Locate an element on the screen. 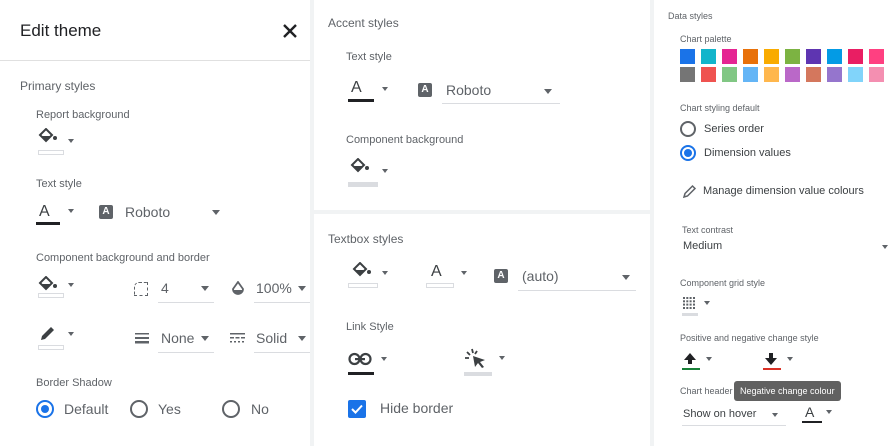 The image size is (896, 446). shadow-option-default: Default is located at coordinates (76, 410).